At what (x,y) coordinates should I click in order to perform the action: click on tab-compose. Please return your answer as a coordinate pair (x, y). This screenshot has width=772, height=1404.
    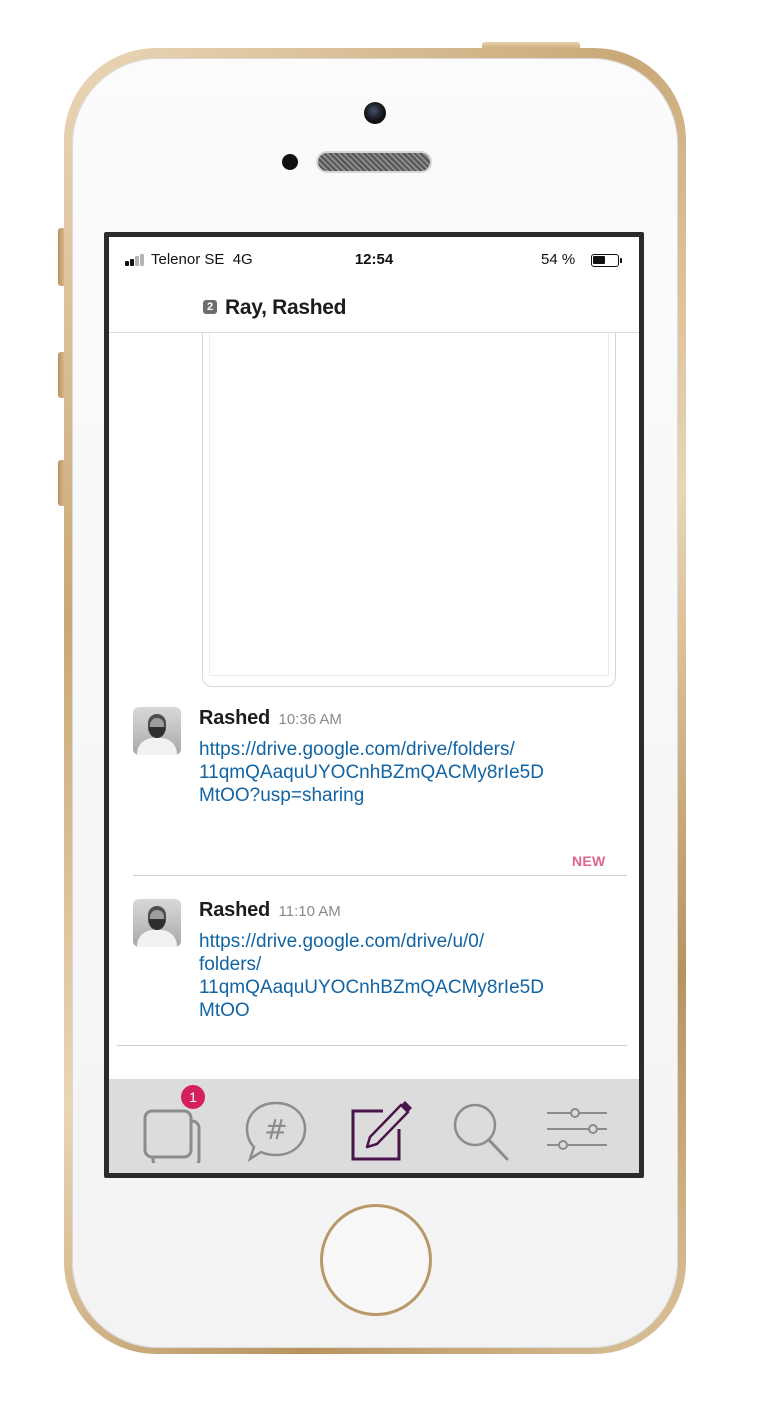
    Looking at the image, I should click on (380, 1130).